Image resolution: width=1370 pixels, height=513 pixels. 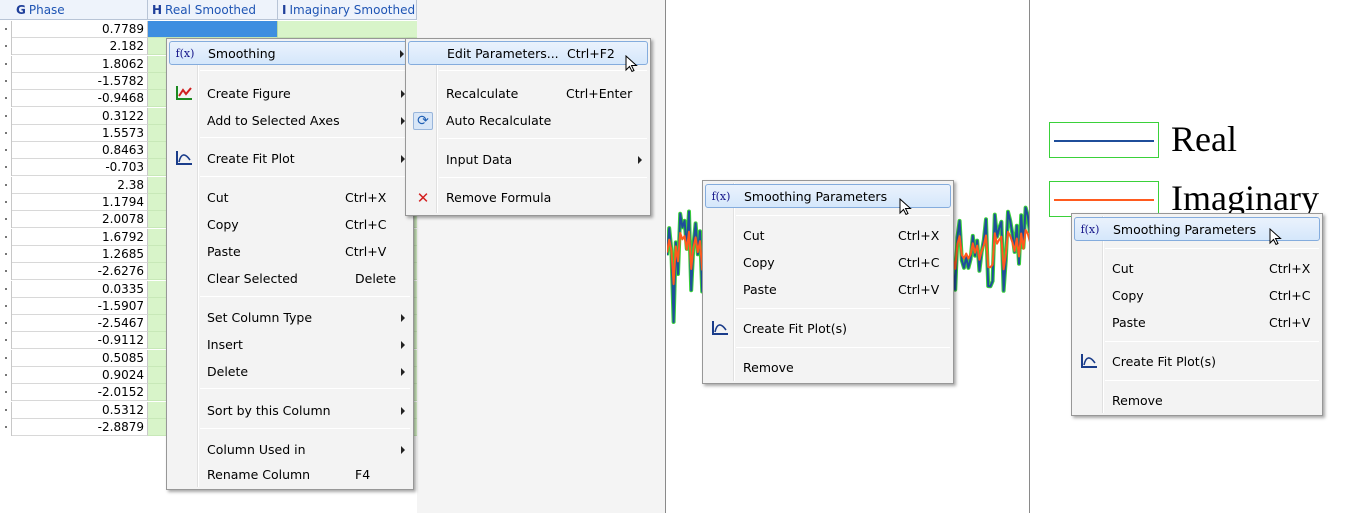 I want to click on column-header-real-smoothed: H Real Smoothed, so click(x=213, y=10).